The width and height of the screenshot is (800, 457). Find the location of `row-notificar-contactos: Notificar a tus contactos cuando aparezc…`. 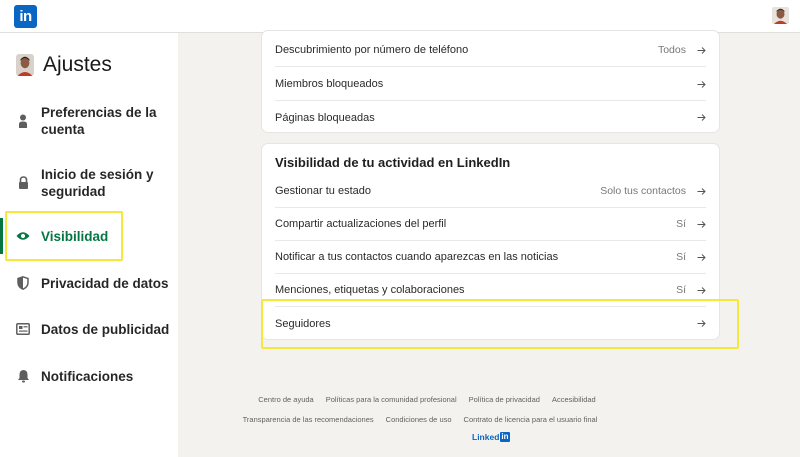

row-notificar-contactos: Notificar a tus contactos cuando aparezc… is located at coordinates (490, 257).